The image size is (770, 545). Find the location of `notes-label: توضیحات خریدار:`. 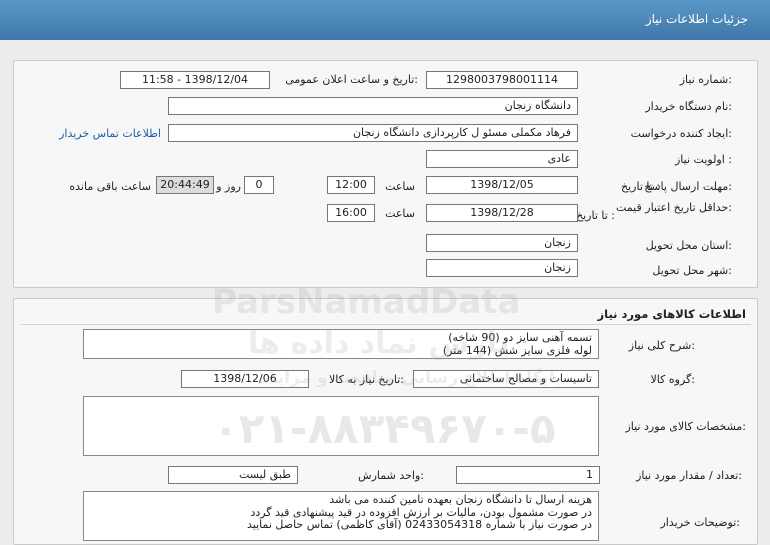

notes-label: توضیحات خریدار: is located at coordinates (700, 522).